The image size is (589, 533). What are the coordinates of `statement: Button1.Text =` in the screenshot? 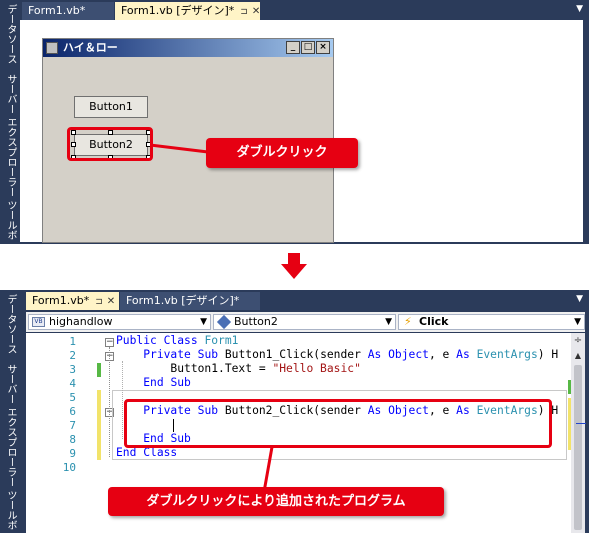 It's located at (221, 368).